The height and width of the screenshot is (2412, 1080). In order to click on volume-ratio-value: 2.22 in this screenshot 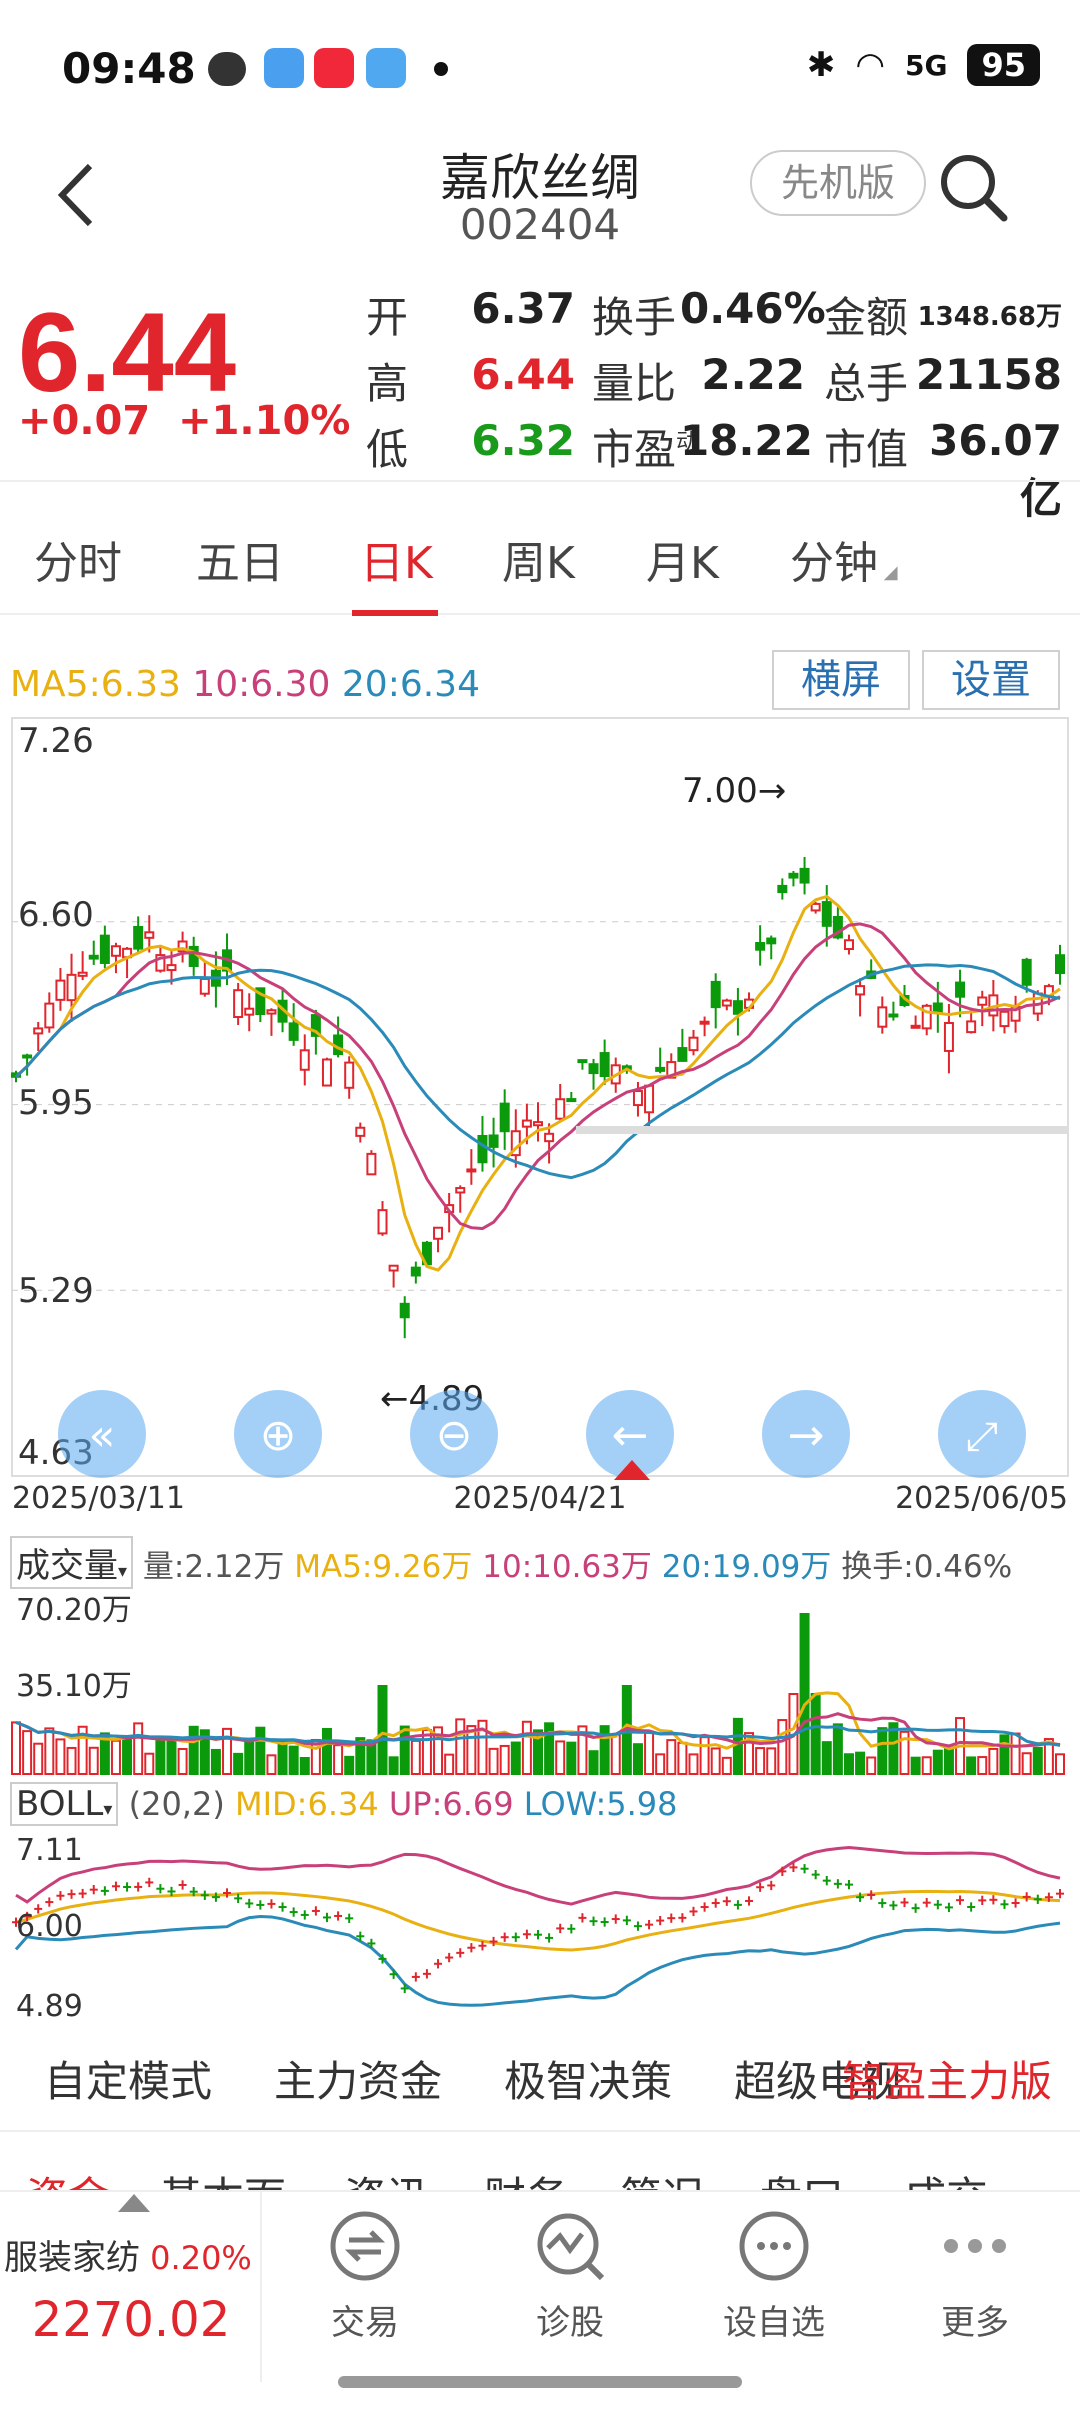, I will do `click(753, 374)`.